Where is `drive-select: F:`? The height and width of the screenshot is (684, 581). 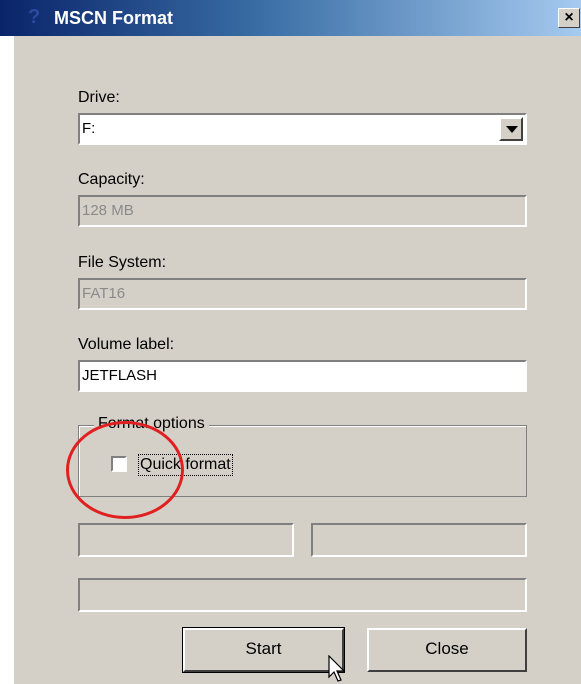 drive-select: F: is located at coordinates (302, 129).